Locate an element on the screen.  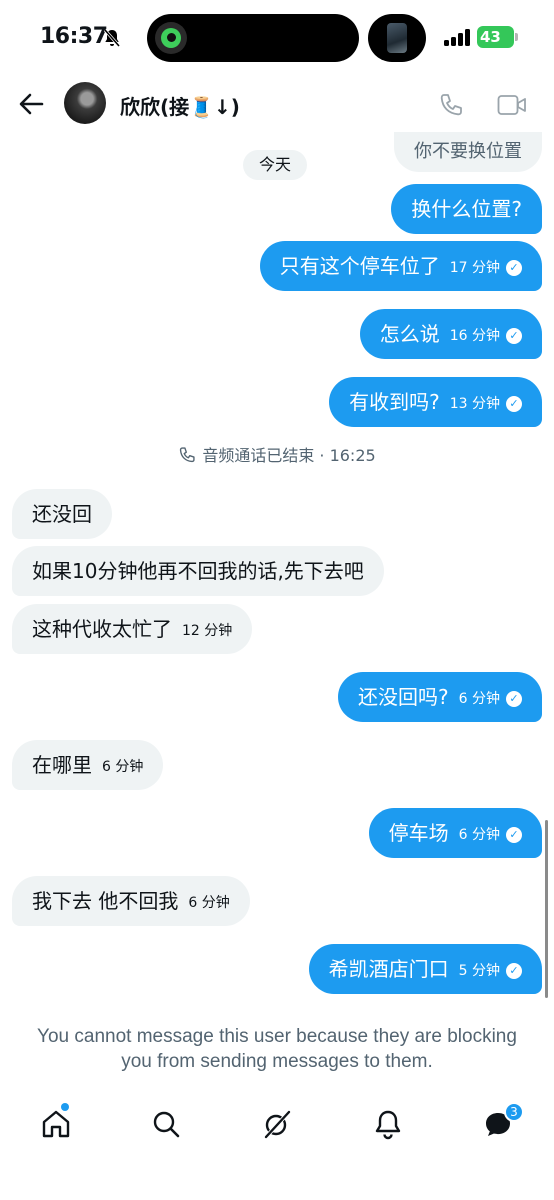
message-text: 如果10分钟他再不回我的话,先下去吧 is located at coordinates (198, 571).